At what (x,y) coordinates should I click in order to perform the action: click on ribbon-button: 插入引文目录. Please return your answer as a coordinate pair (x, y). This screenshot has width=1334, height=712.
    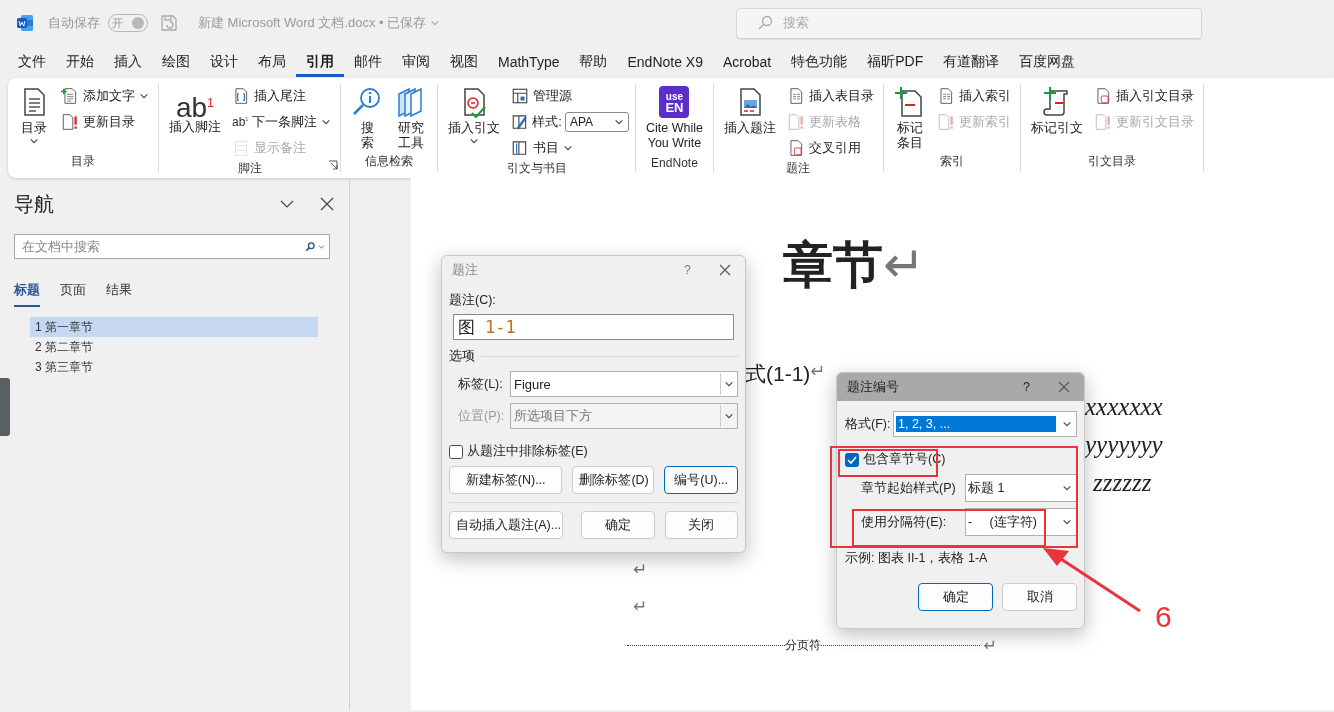
    Looking at the image, I should click on (1143, 96).